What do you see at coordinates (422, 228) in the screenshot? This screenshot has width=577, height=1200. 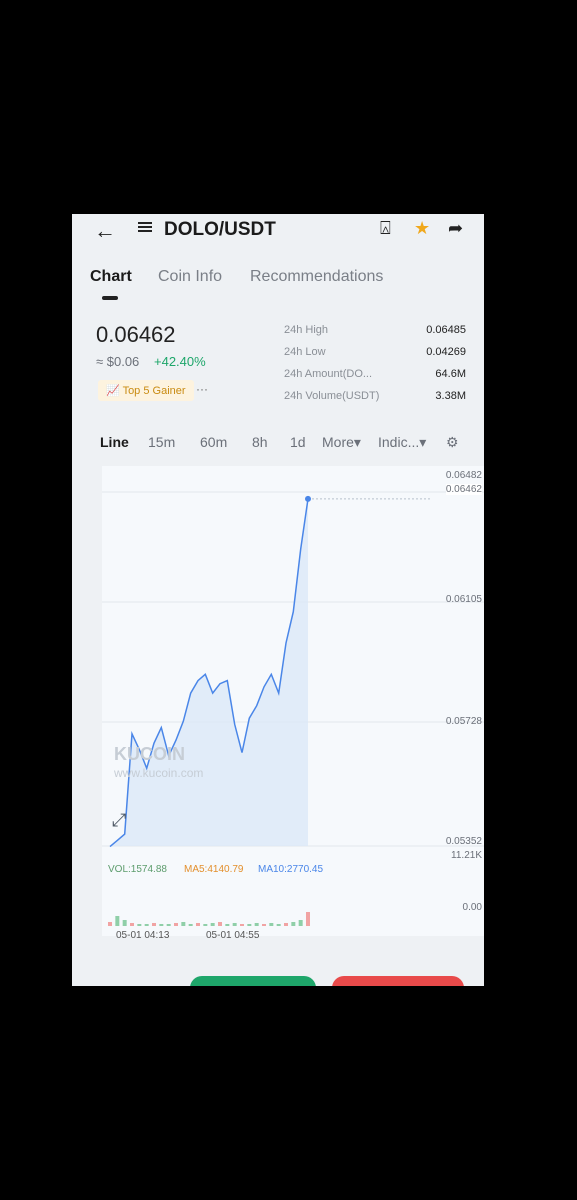 I see `star-icon: ★` at bounding box center [422, 228].